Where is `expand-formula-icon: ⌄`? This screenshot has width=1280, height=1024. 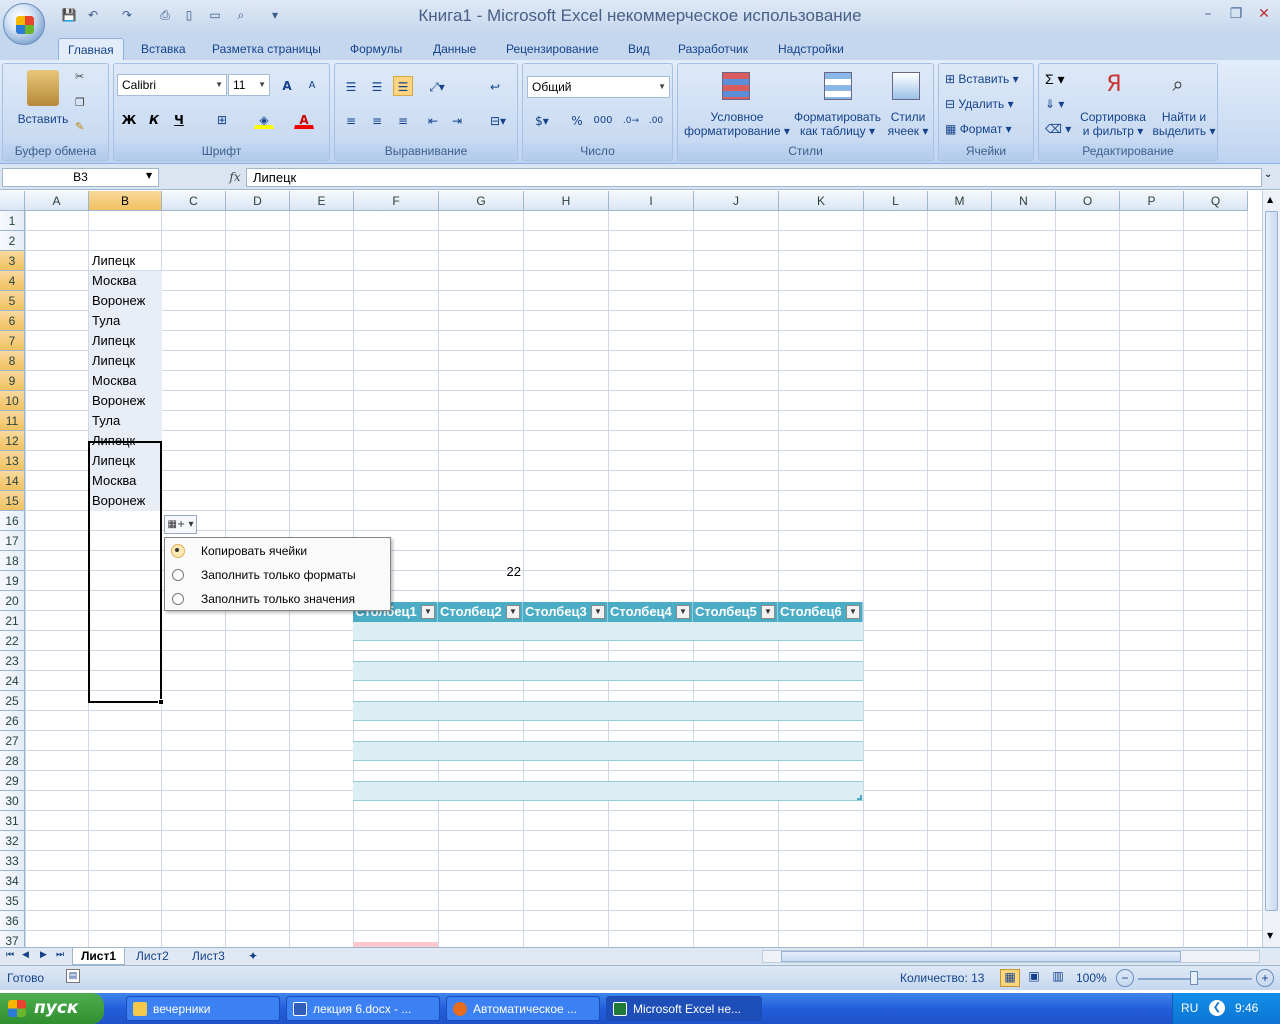
expand-formula-icon: ⌄ is located at coordinates (1268, 174).